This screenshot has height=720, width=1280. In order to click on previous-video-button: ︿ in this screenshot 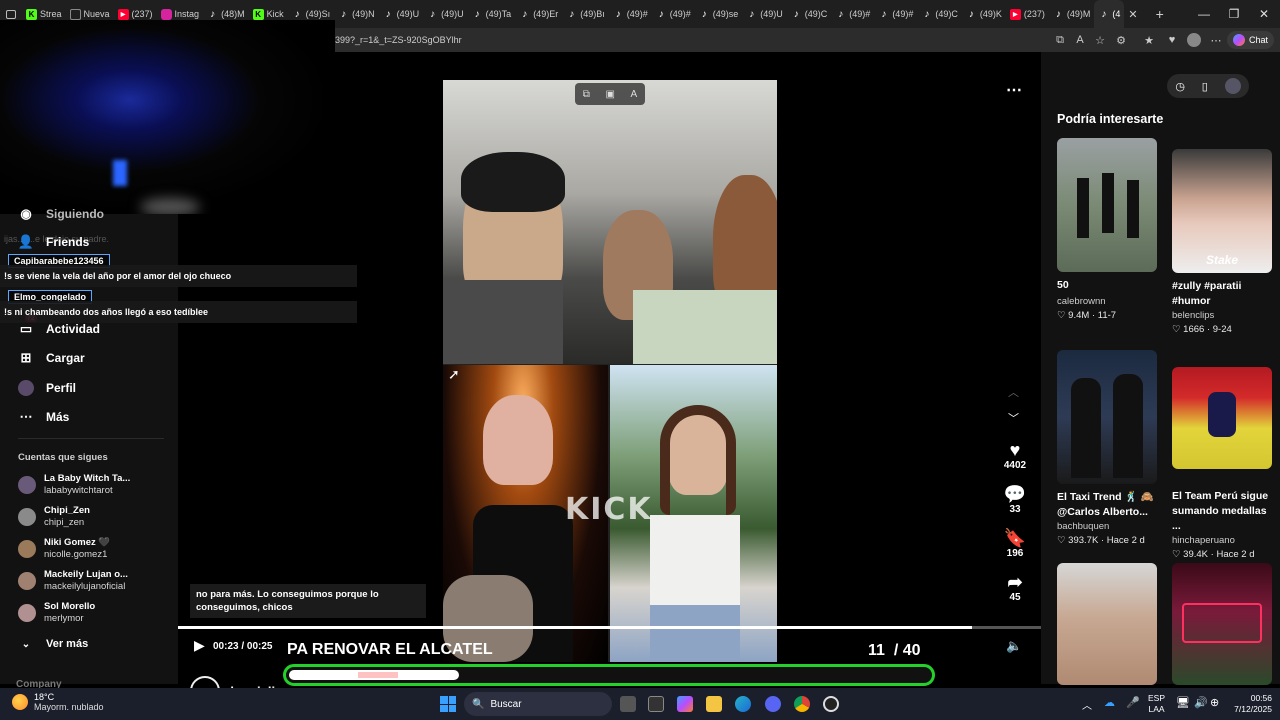, I will do `click(1013, 392)`.